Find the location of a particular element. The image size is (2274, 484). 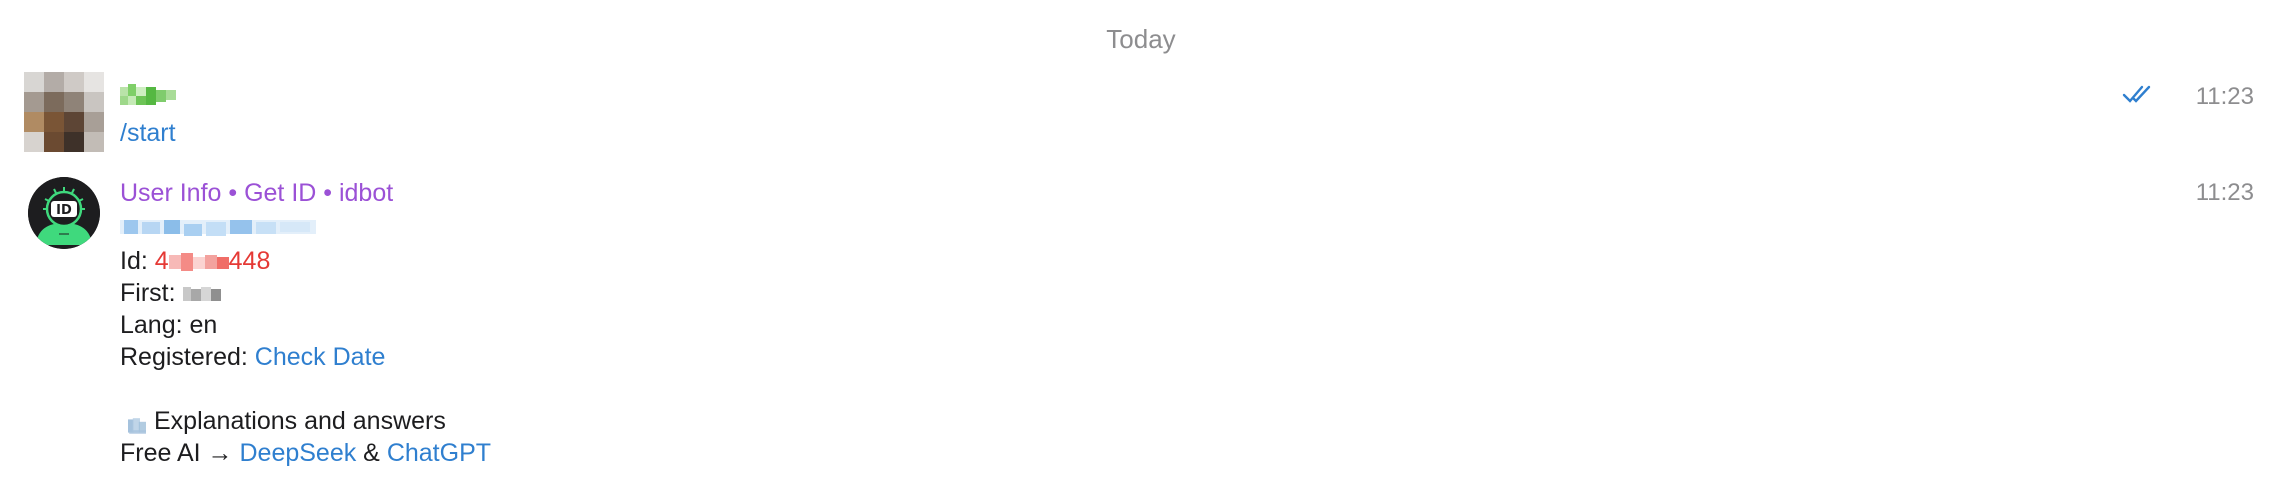

blurred-username-image is located at coordinates (218, 228).